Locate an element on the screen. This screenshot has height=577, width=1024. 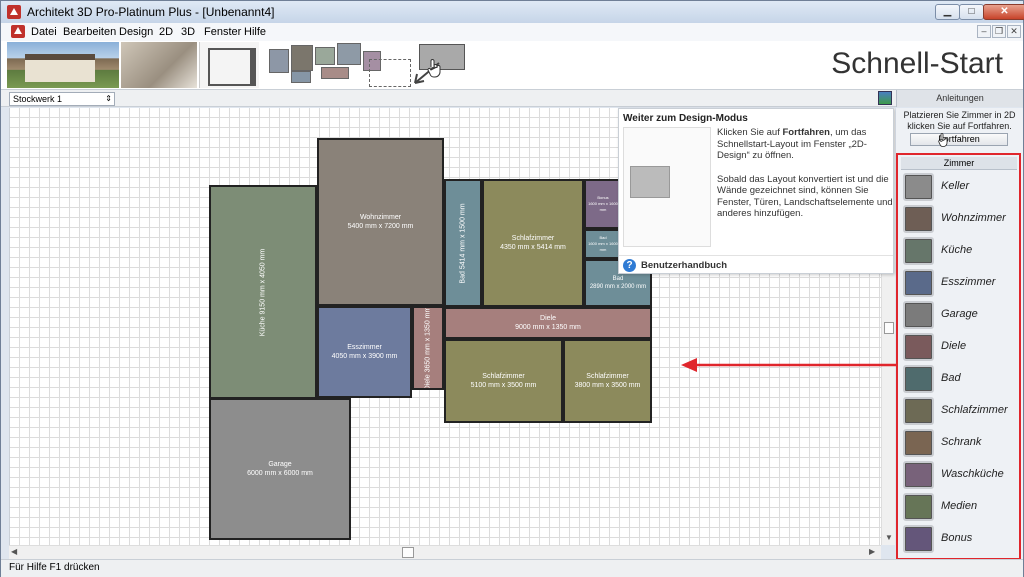
popup-emphasis: Fortfahren is located at coordinates (806, 132).